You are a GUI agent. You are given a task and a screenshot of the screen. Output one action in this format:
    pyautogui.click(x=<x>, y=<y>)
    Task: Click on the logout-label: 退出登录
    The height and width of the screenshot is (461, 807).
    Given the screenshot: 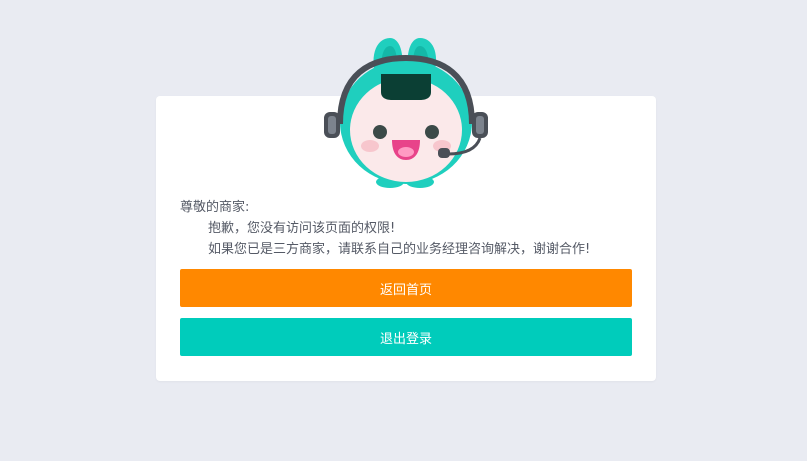 What is the action you would take?
    pyautogui.click(x=405, y=339)
    